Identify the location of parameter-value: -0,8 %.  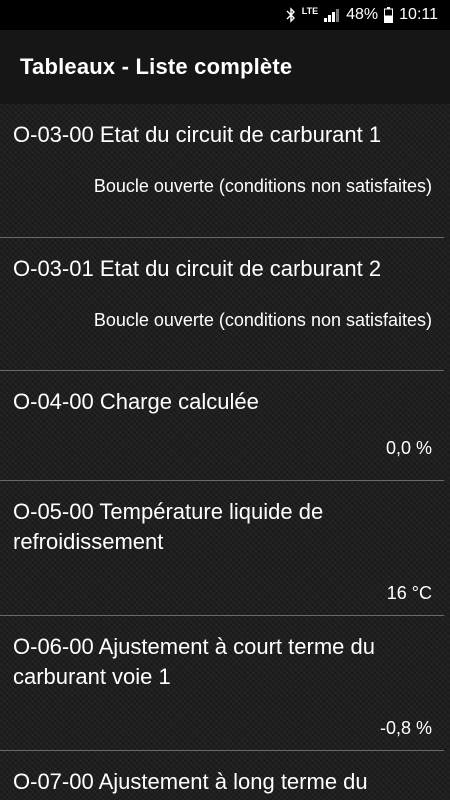
(405, 728).